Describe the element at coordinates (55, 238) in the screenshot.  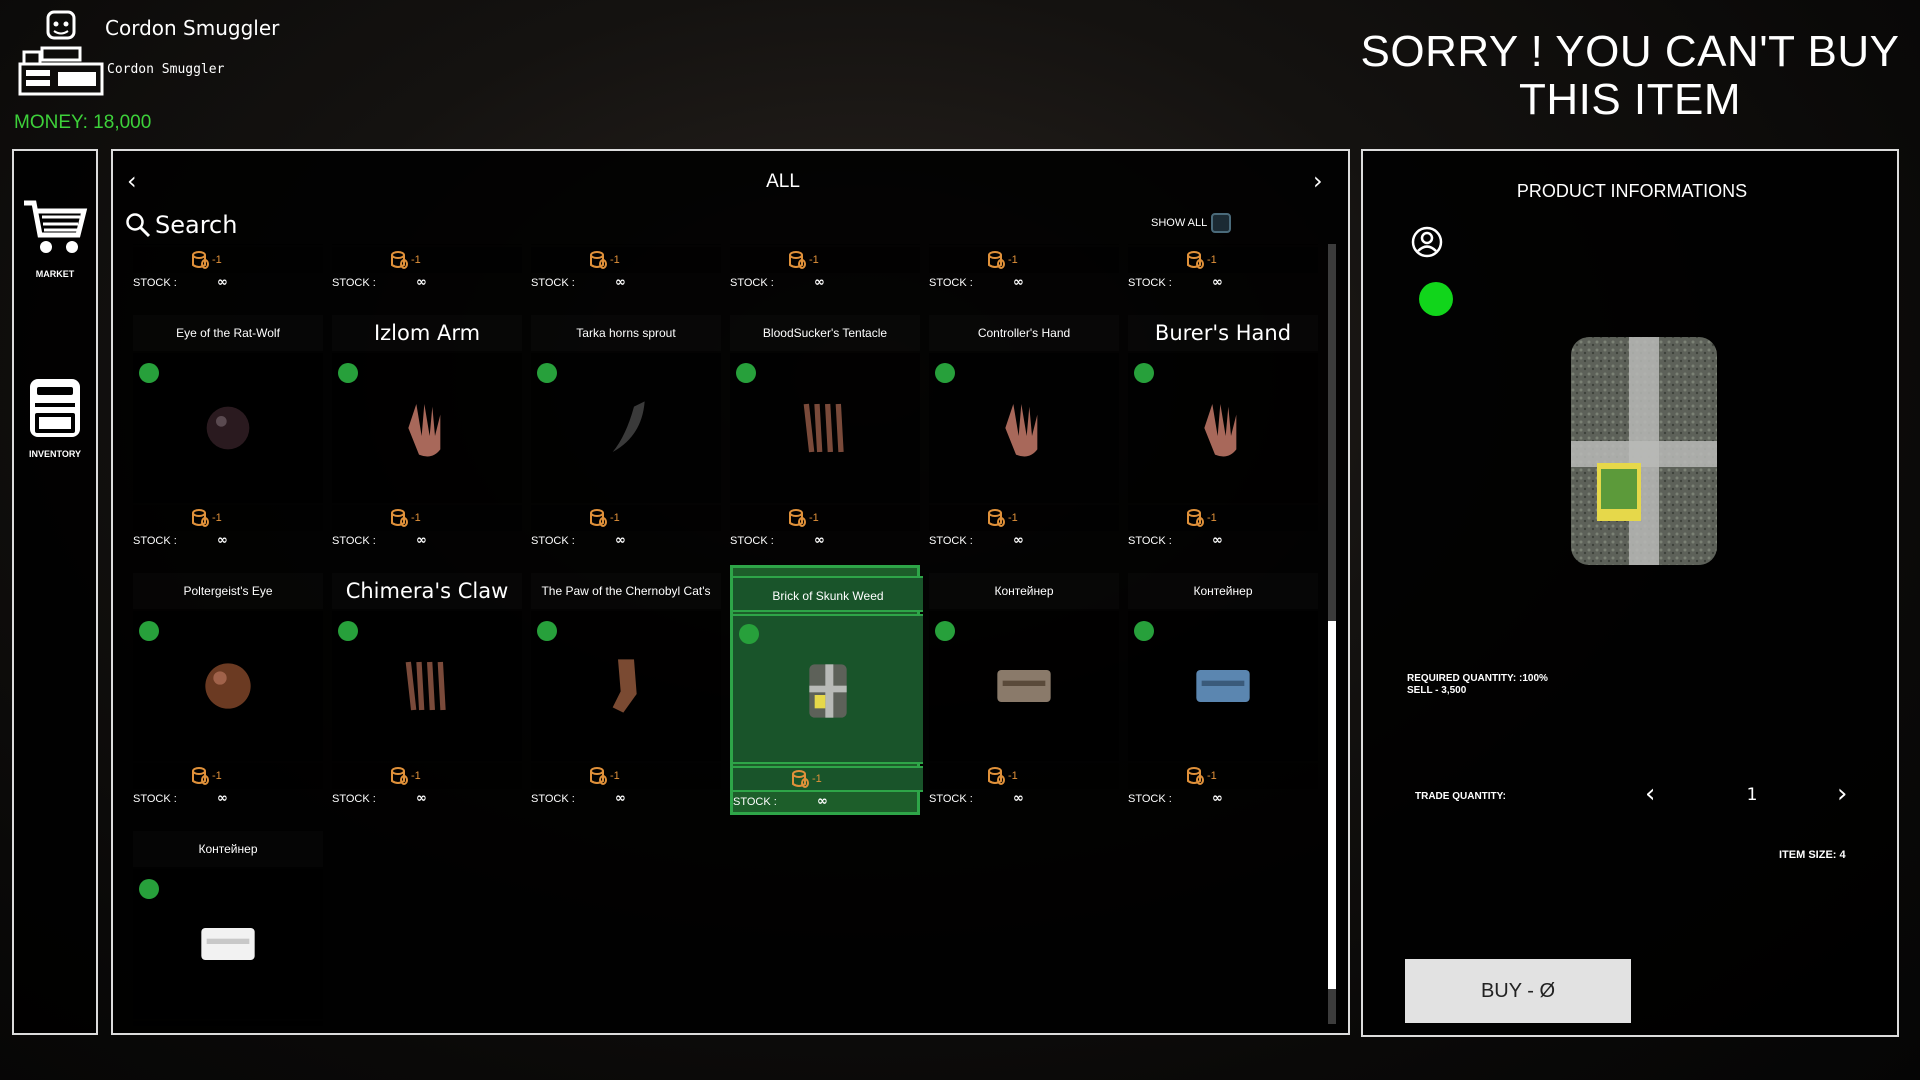
I see `sidebar-item-market: MARKET` at that location.